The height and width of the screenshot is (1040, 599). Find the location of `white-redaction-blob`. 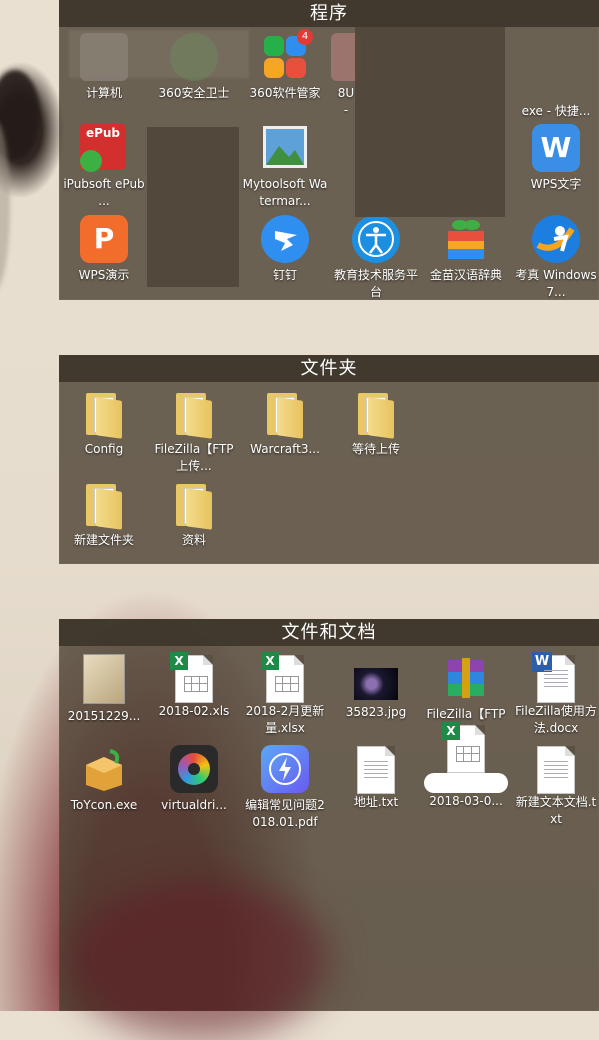

white-redaction-blob is located at coordinates (466, 783).